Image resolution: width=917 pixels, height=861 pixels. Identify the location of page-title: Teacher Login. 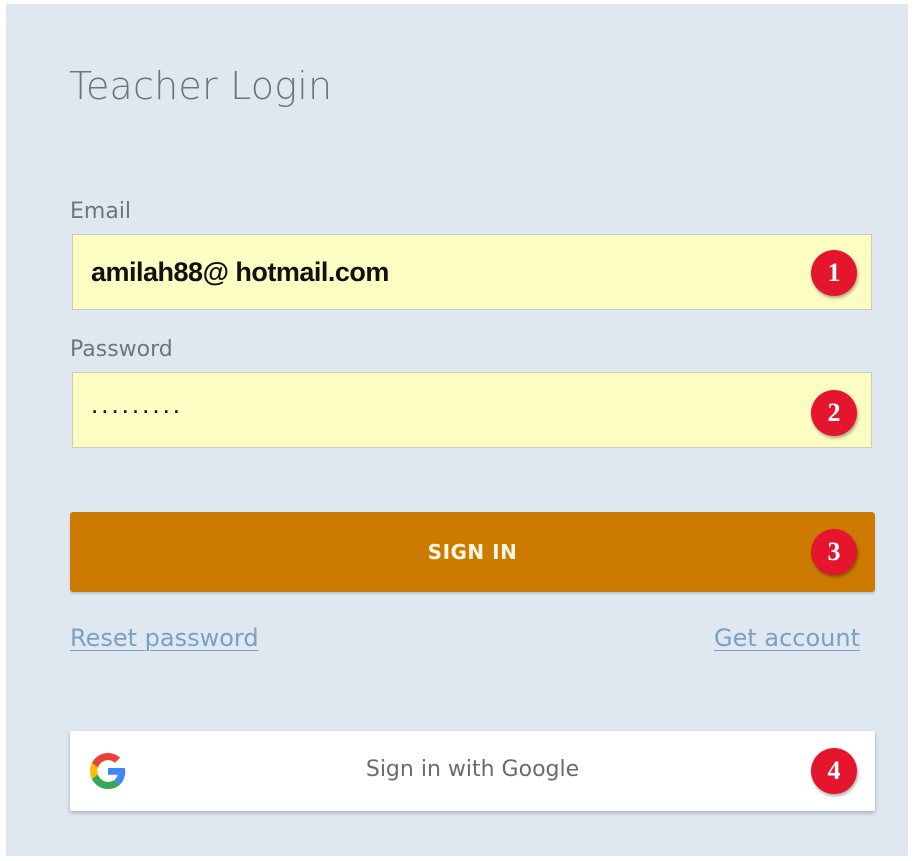
(201, 86).